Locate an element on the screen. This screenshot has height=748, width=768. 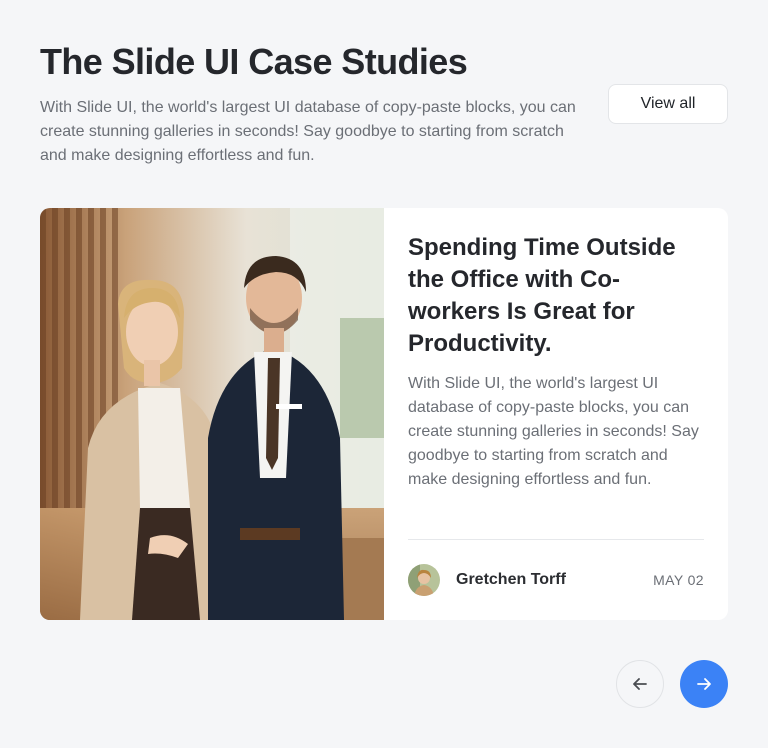
author-row: Gretchen Torff MAY 02 is located at coordinates (556, 580).